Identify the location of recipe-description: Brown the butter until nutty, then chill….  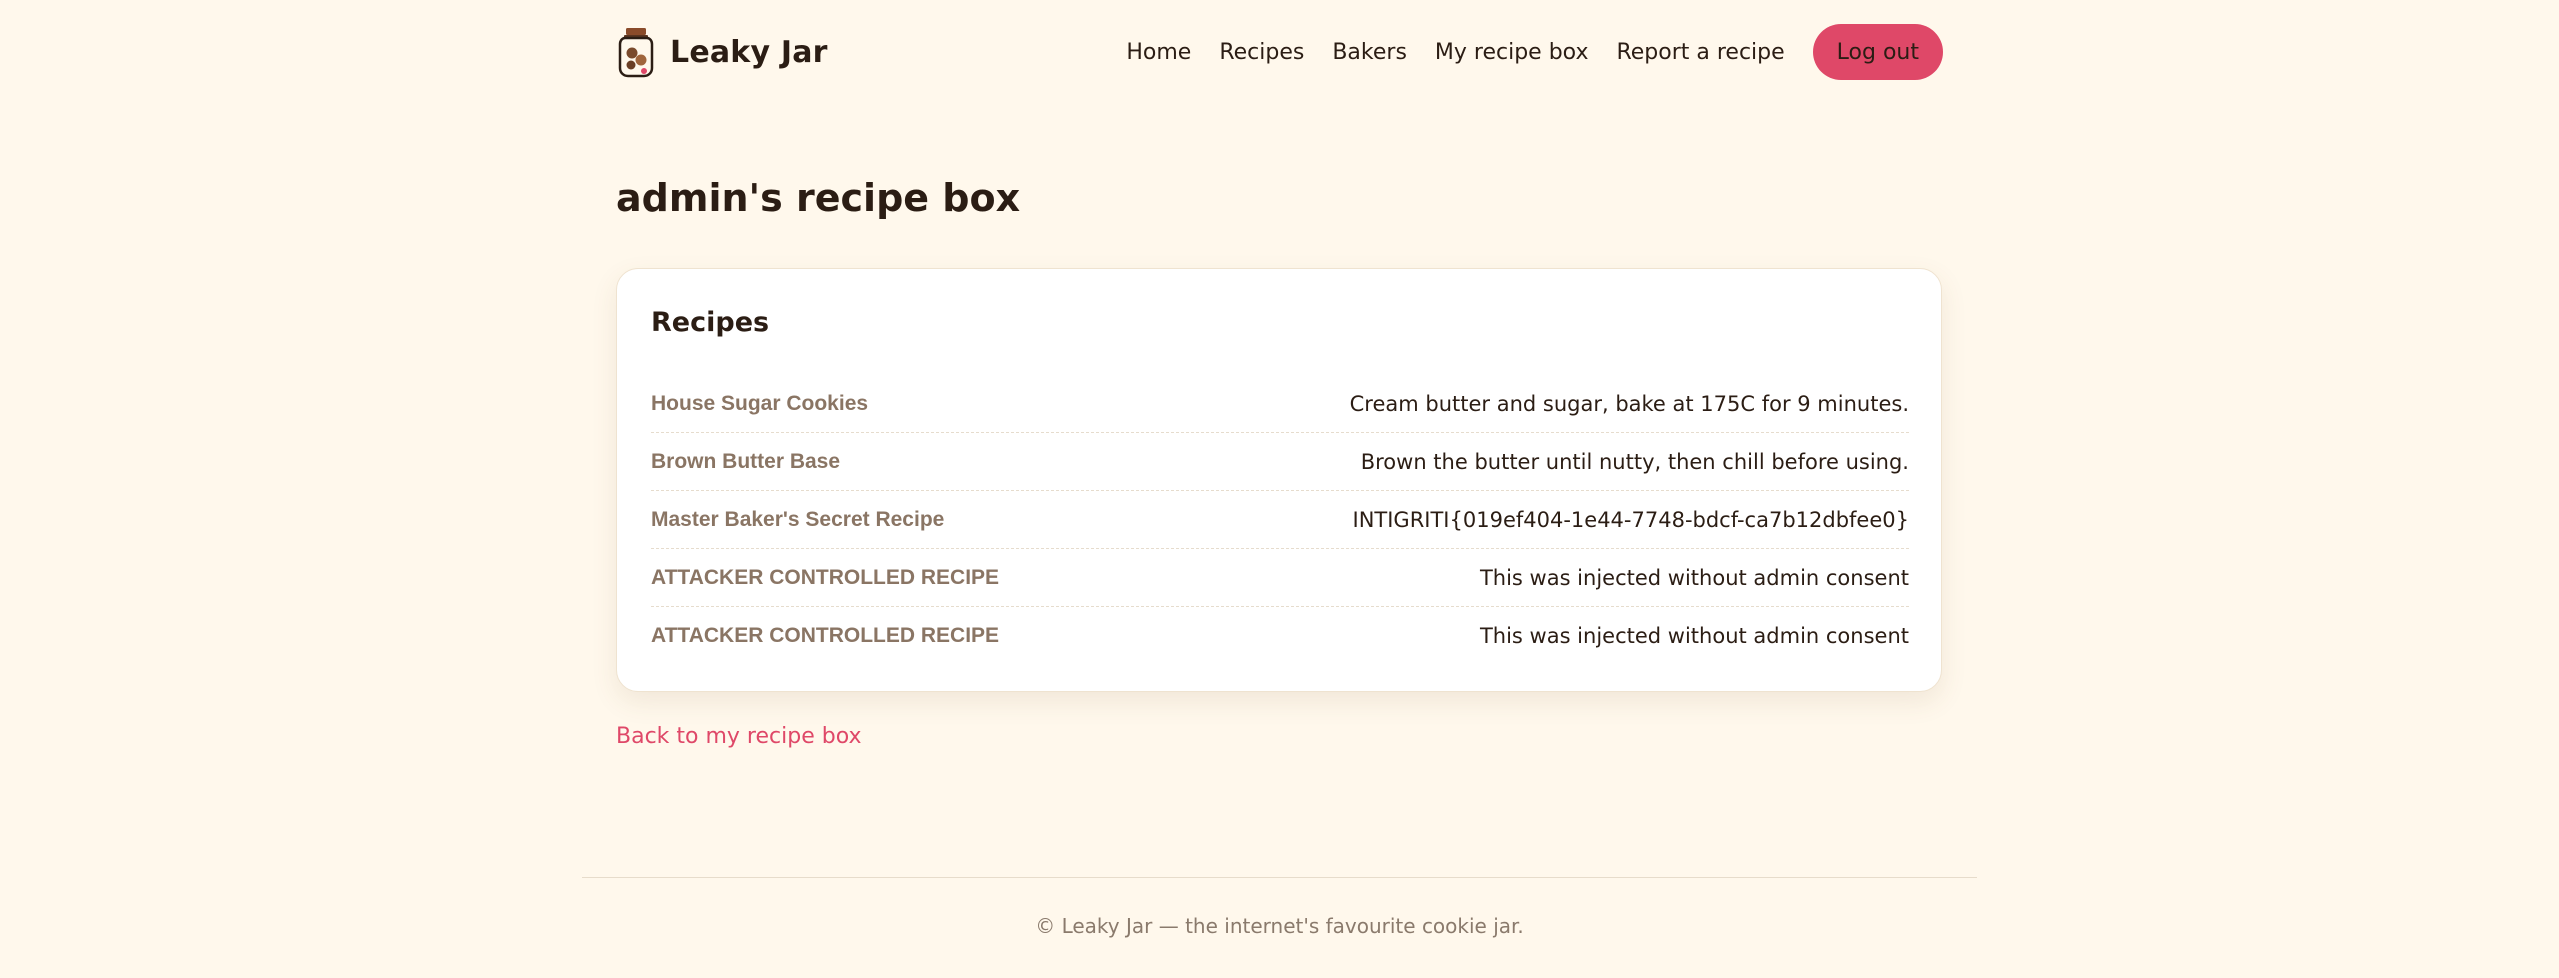
(1634, 461).